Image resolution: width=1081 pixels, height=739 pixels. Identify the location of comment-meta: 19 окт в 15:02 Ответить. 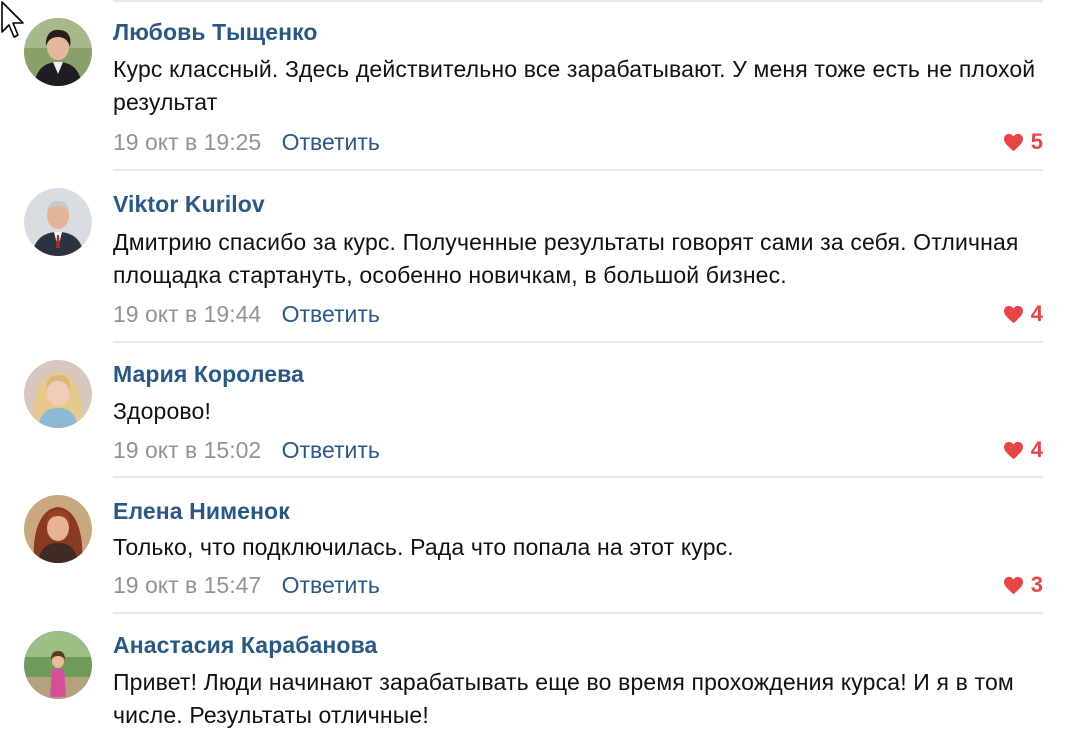
(246, 450).